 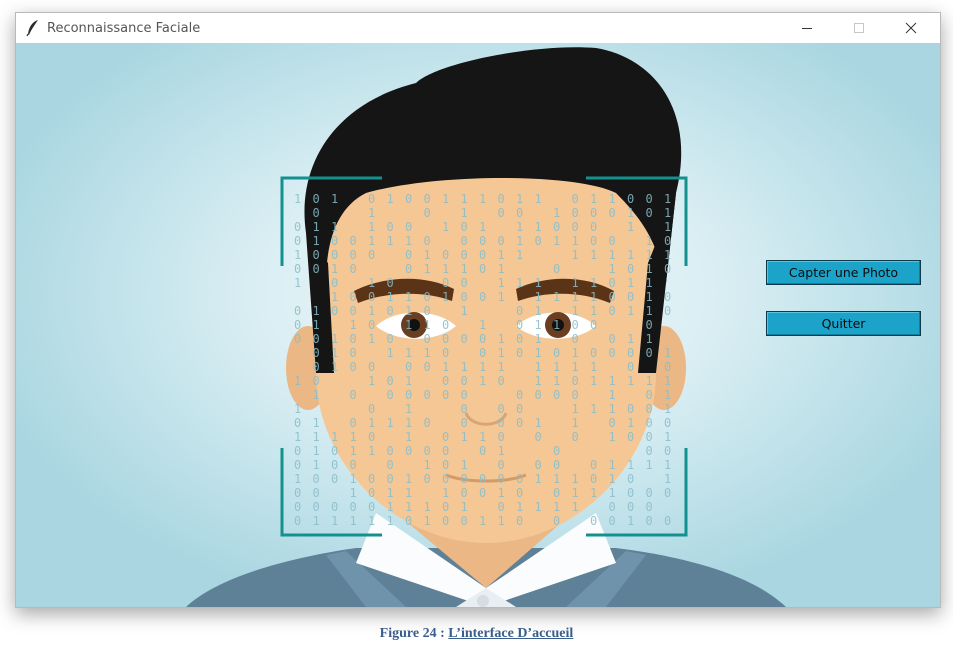 I want to click on minimize-button, so click(x=807, y=28).